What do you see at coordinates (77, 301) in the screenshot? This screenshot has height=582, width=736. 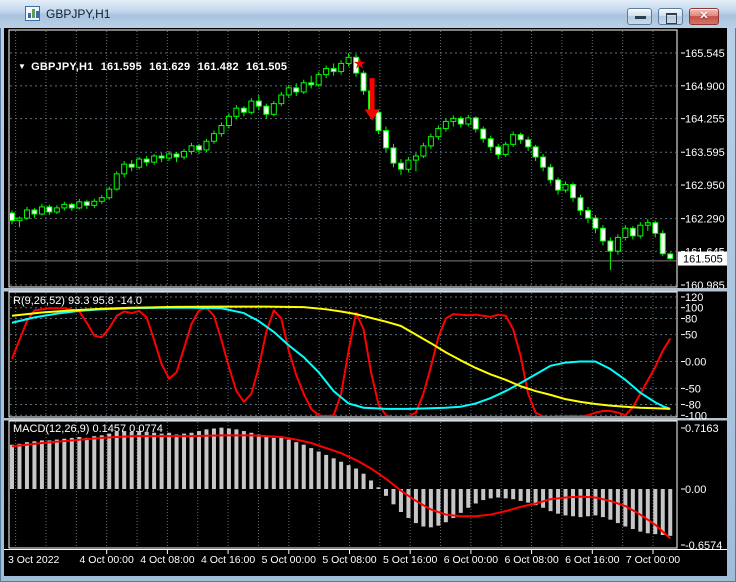 I see `wpr-label: R(9,26,52) 93.3 95.8 -14.0` at bounding box center [77, 301].